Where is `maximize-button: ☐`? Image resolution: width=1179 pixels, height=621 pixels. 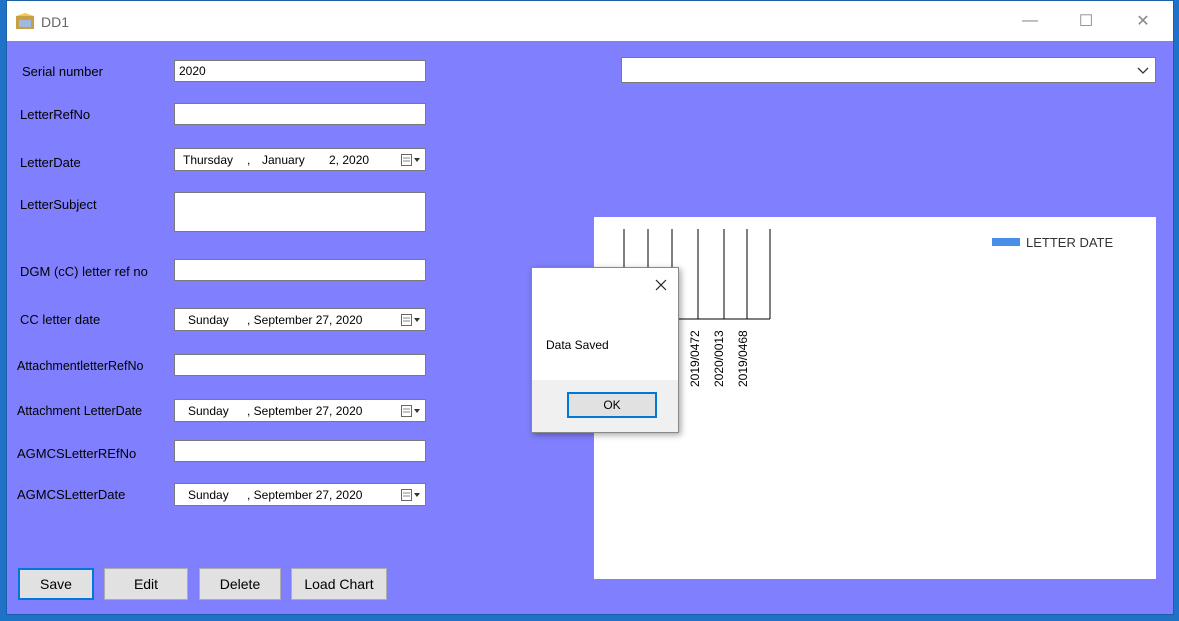 maximize-button: ☐ is located at coordinates (1086, 21).